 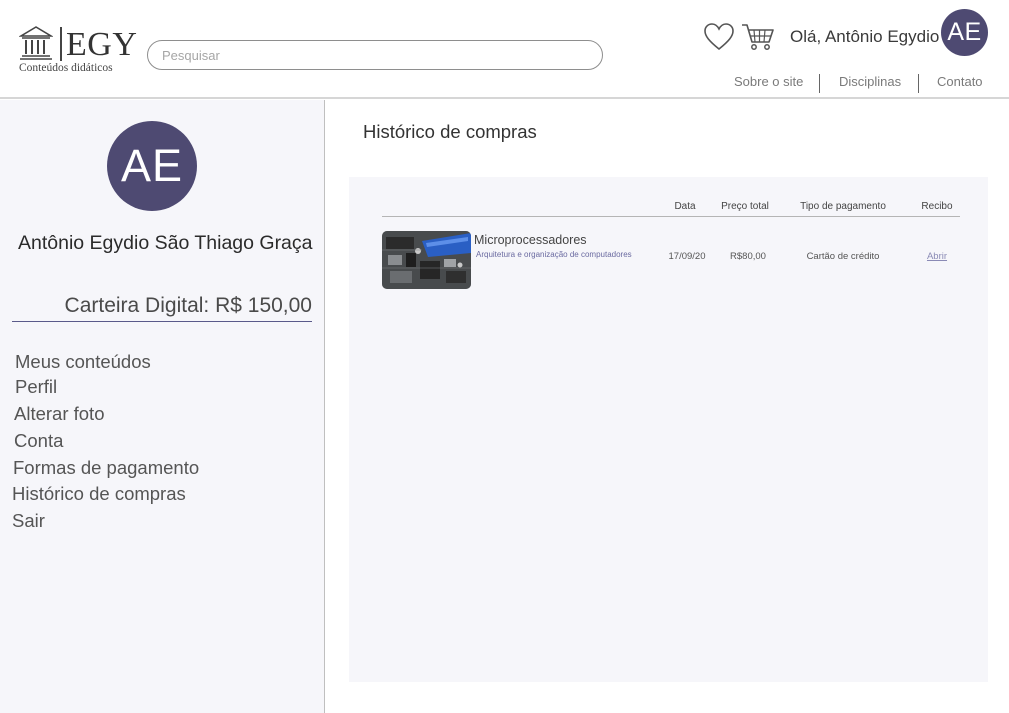 What do you see at coordinates (106, 468) in the screenshot?
I see `sidebar-item-payment-methods: Formas de pagamento` at bounding box center [106, 468].